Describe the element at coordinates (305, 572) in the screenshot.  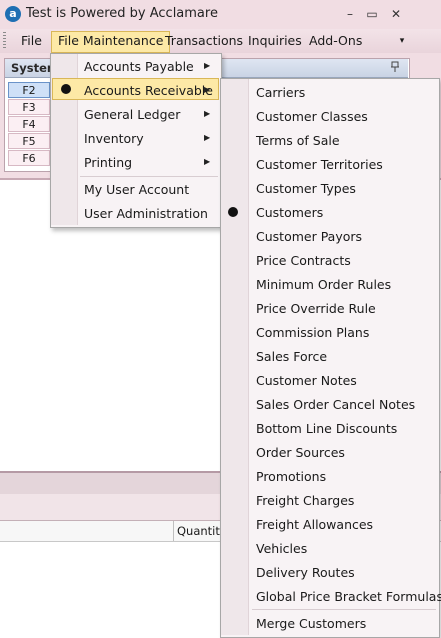
I see `menu-item-label: Delivery Routes` at that location.